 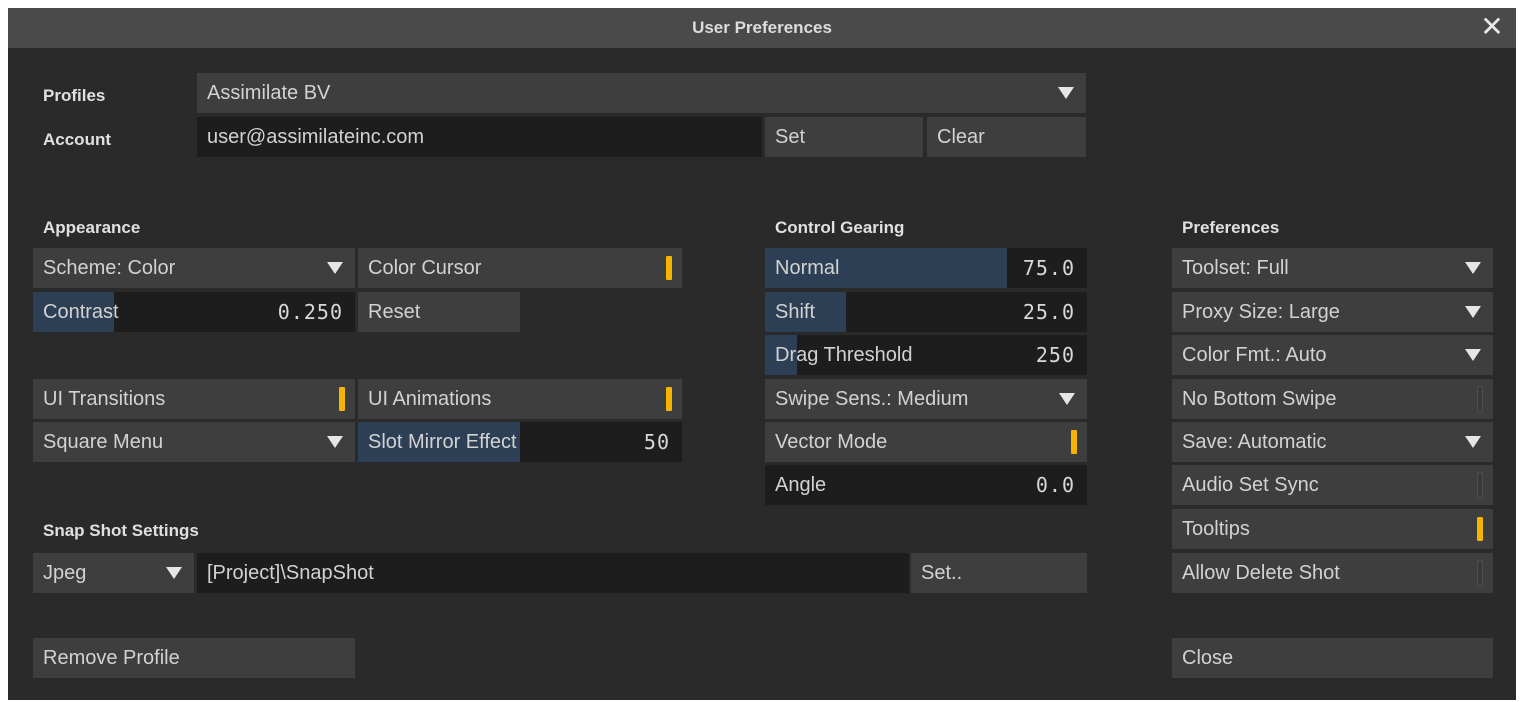 I want to click on no-bottom-swipe-toggle: No Bottom Swipe, so click(x=1332, y=399).